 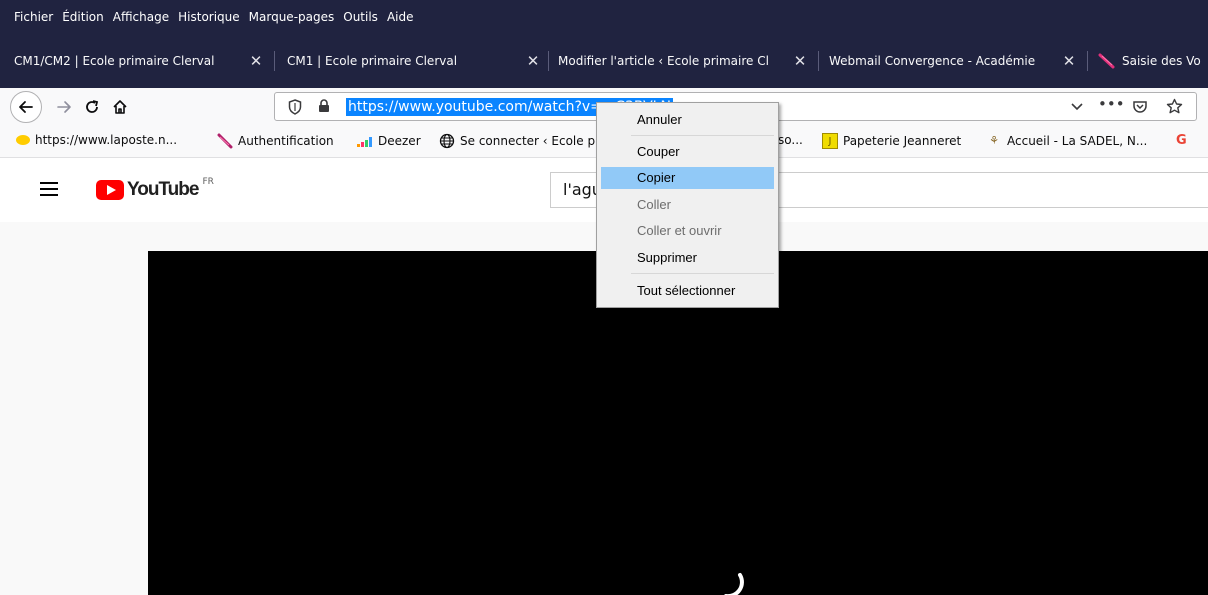 What do you see at coordinates (360, 17) in the screenshot?
I see `menu-outils: Outils` at bounding box center [360, 17].